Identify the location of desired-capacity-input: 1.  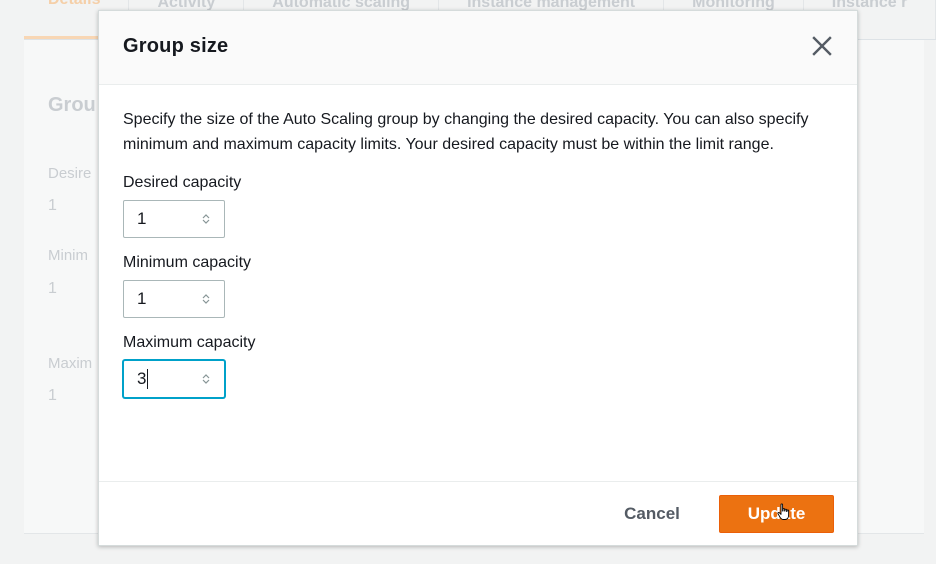
(174, 219).